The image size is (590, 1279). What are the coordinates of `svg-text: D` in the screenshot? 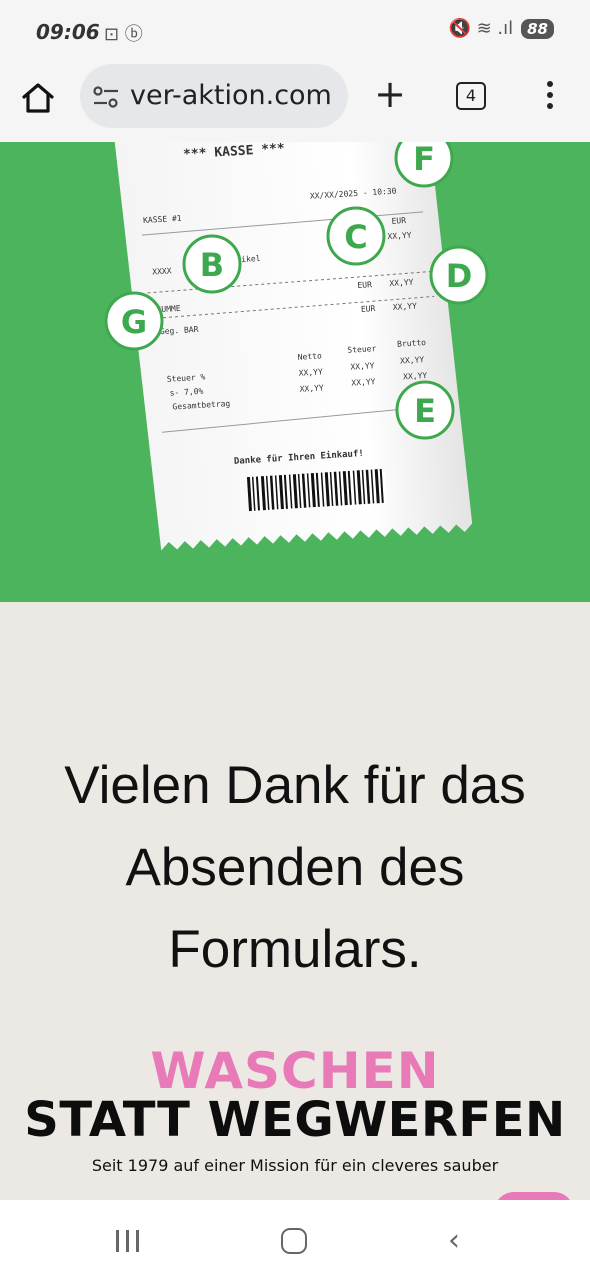 It's located at (459, 276).